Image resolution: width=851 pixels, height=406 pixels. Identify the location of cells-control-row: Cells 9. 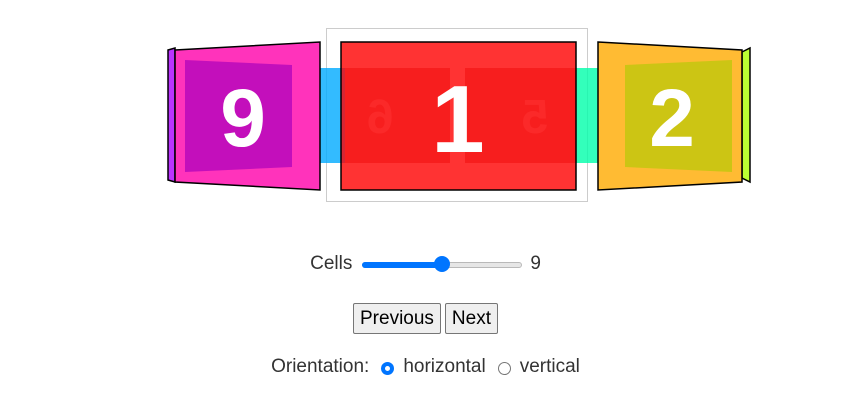
(425, 264).